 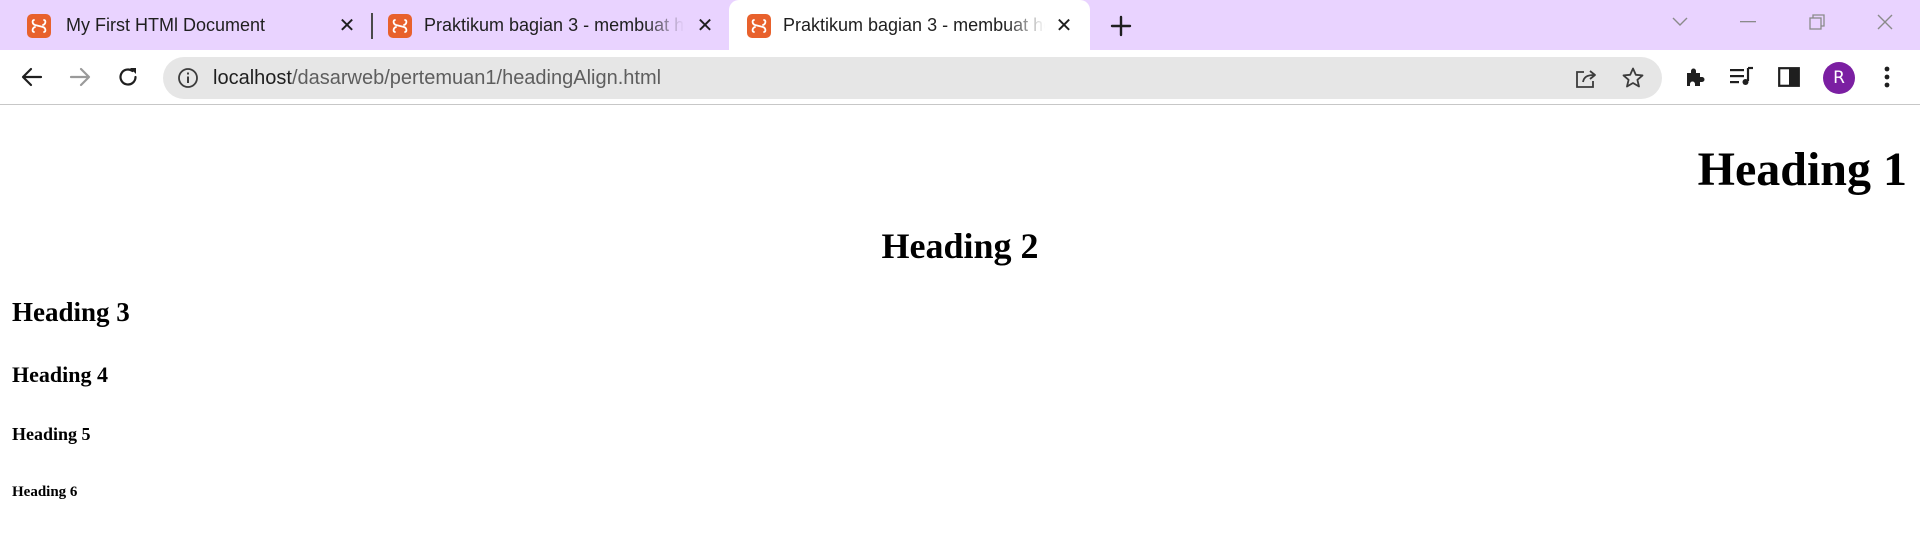 I want to click on share-icon, so click(x=1586, y=79).